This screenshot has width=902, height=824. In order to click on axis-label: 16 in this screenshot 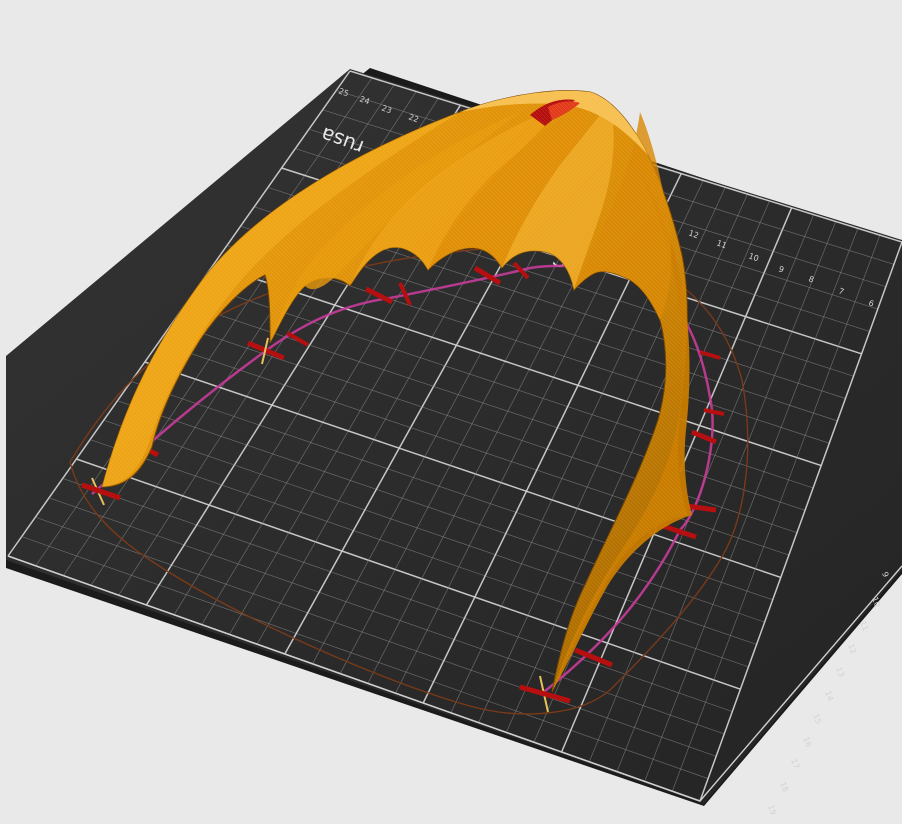, I will do `click(807, 742)`.